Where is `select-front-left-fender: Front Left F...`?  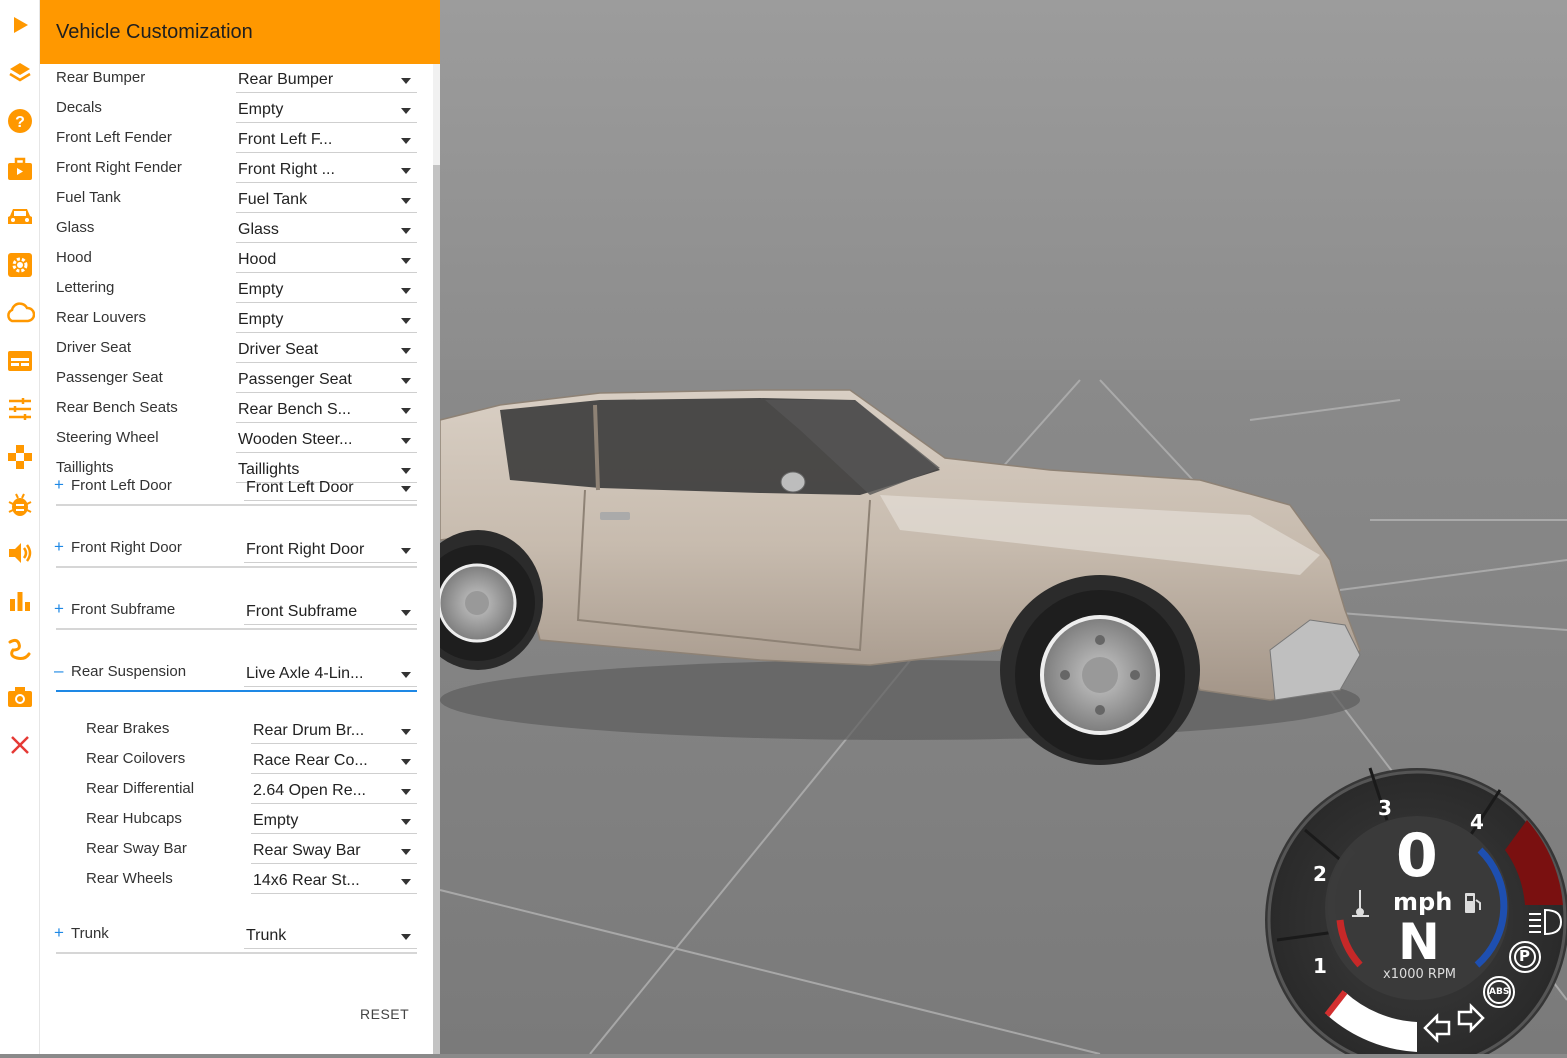 select-front-left-fender: Front Left F... is located at coordinates (326, 140).